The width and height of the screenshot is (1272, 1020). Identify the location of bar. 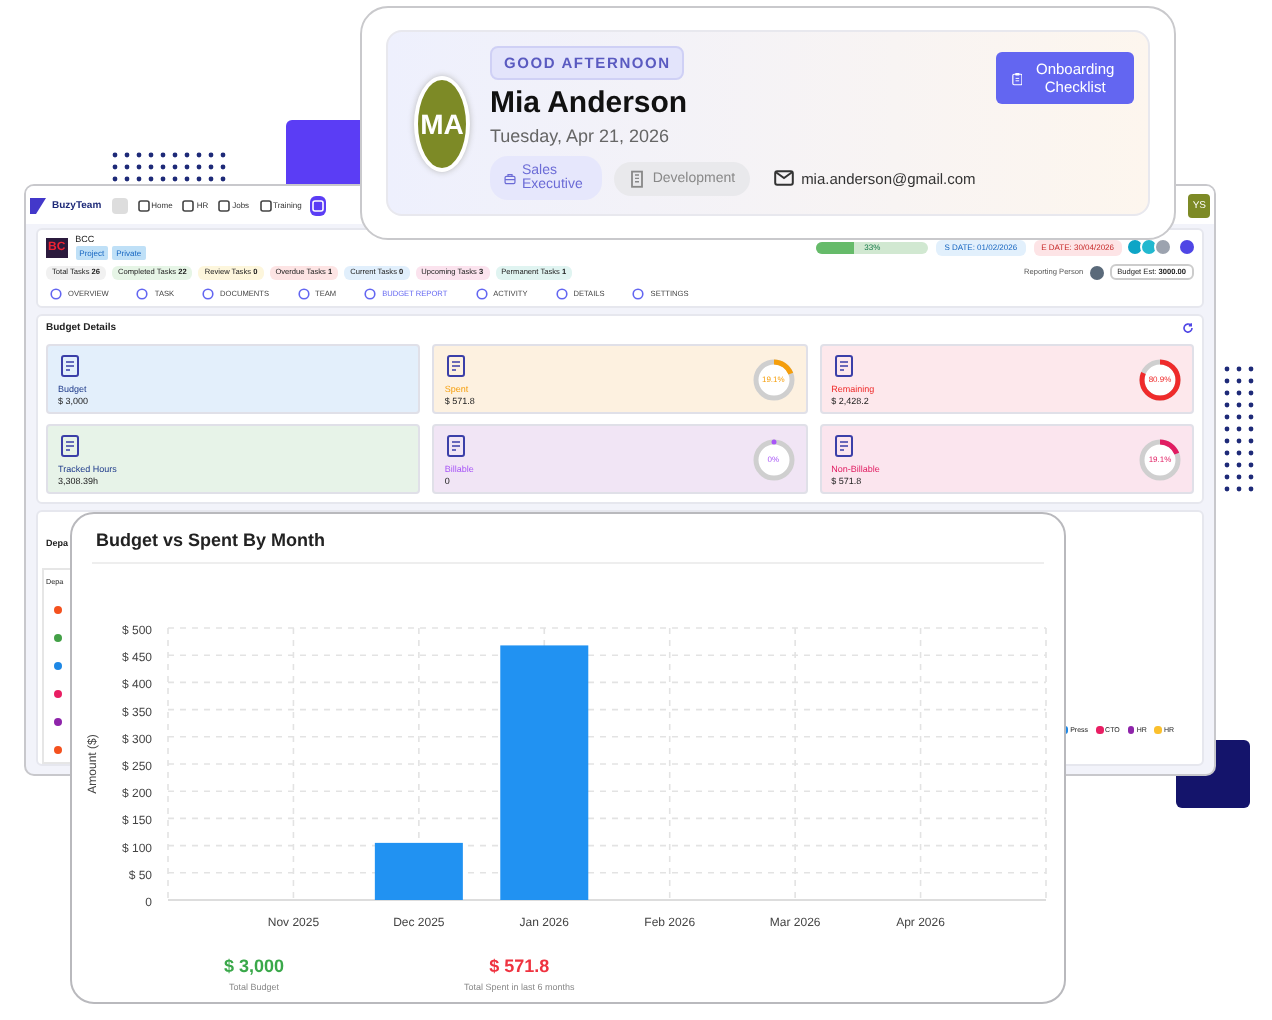
(418, 871).